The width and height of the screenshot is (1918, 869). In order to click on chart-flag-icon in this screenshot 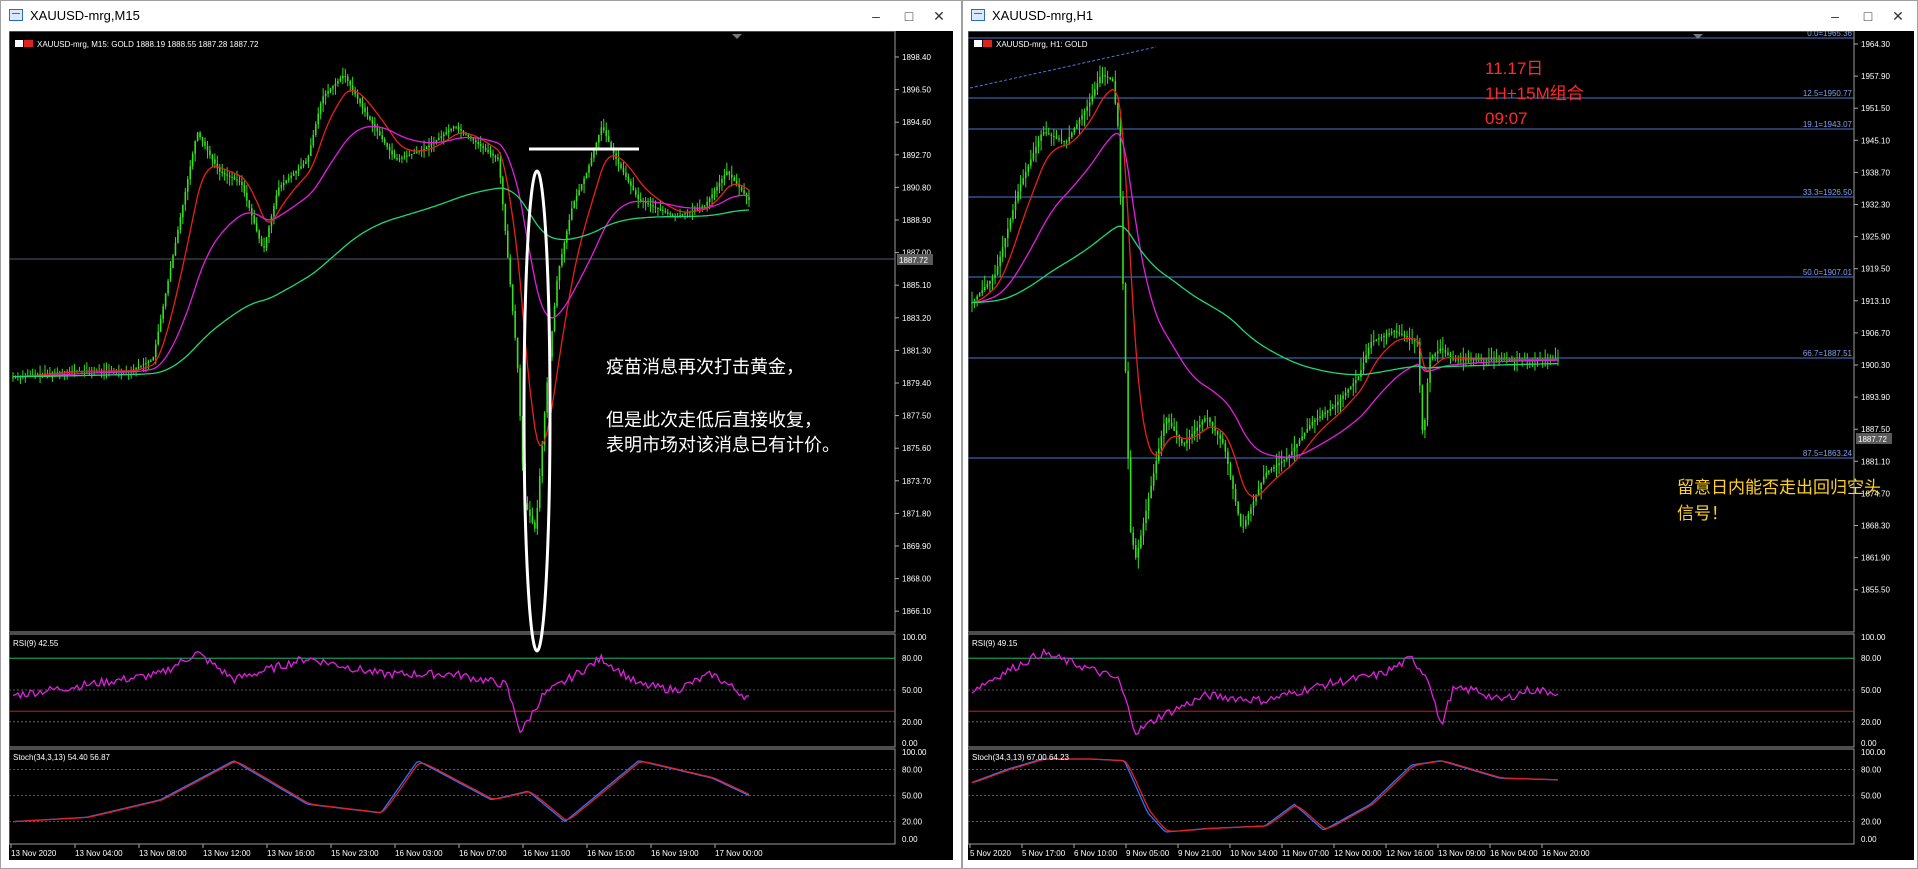, I will do `click(987, 43)`.